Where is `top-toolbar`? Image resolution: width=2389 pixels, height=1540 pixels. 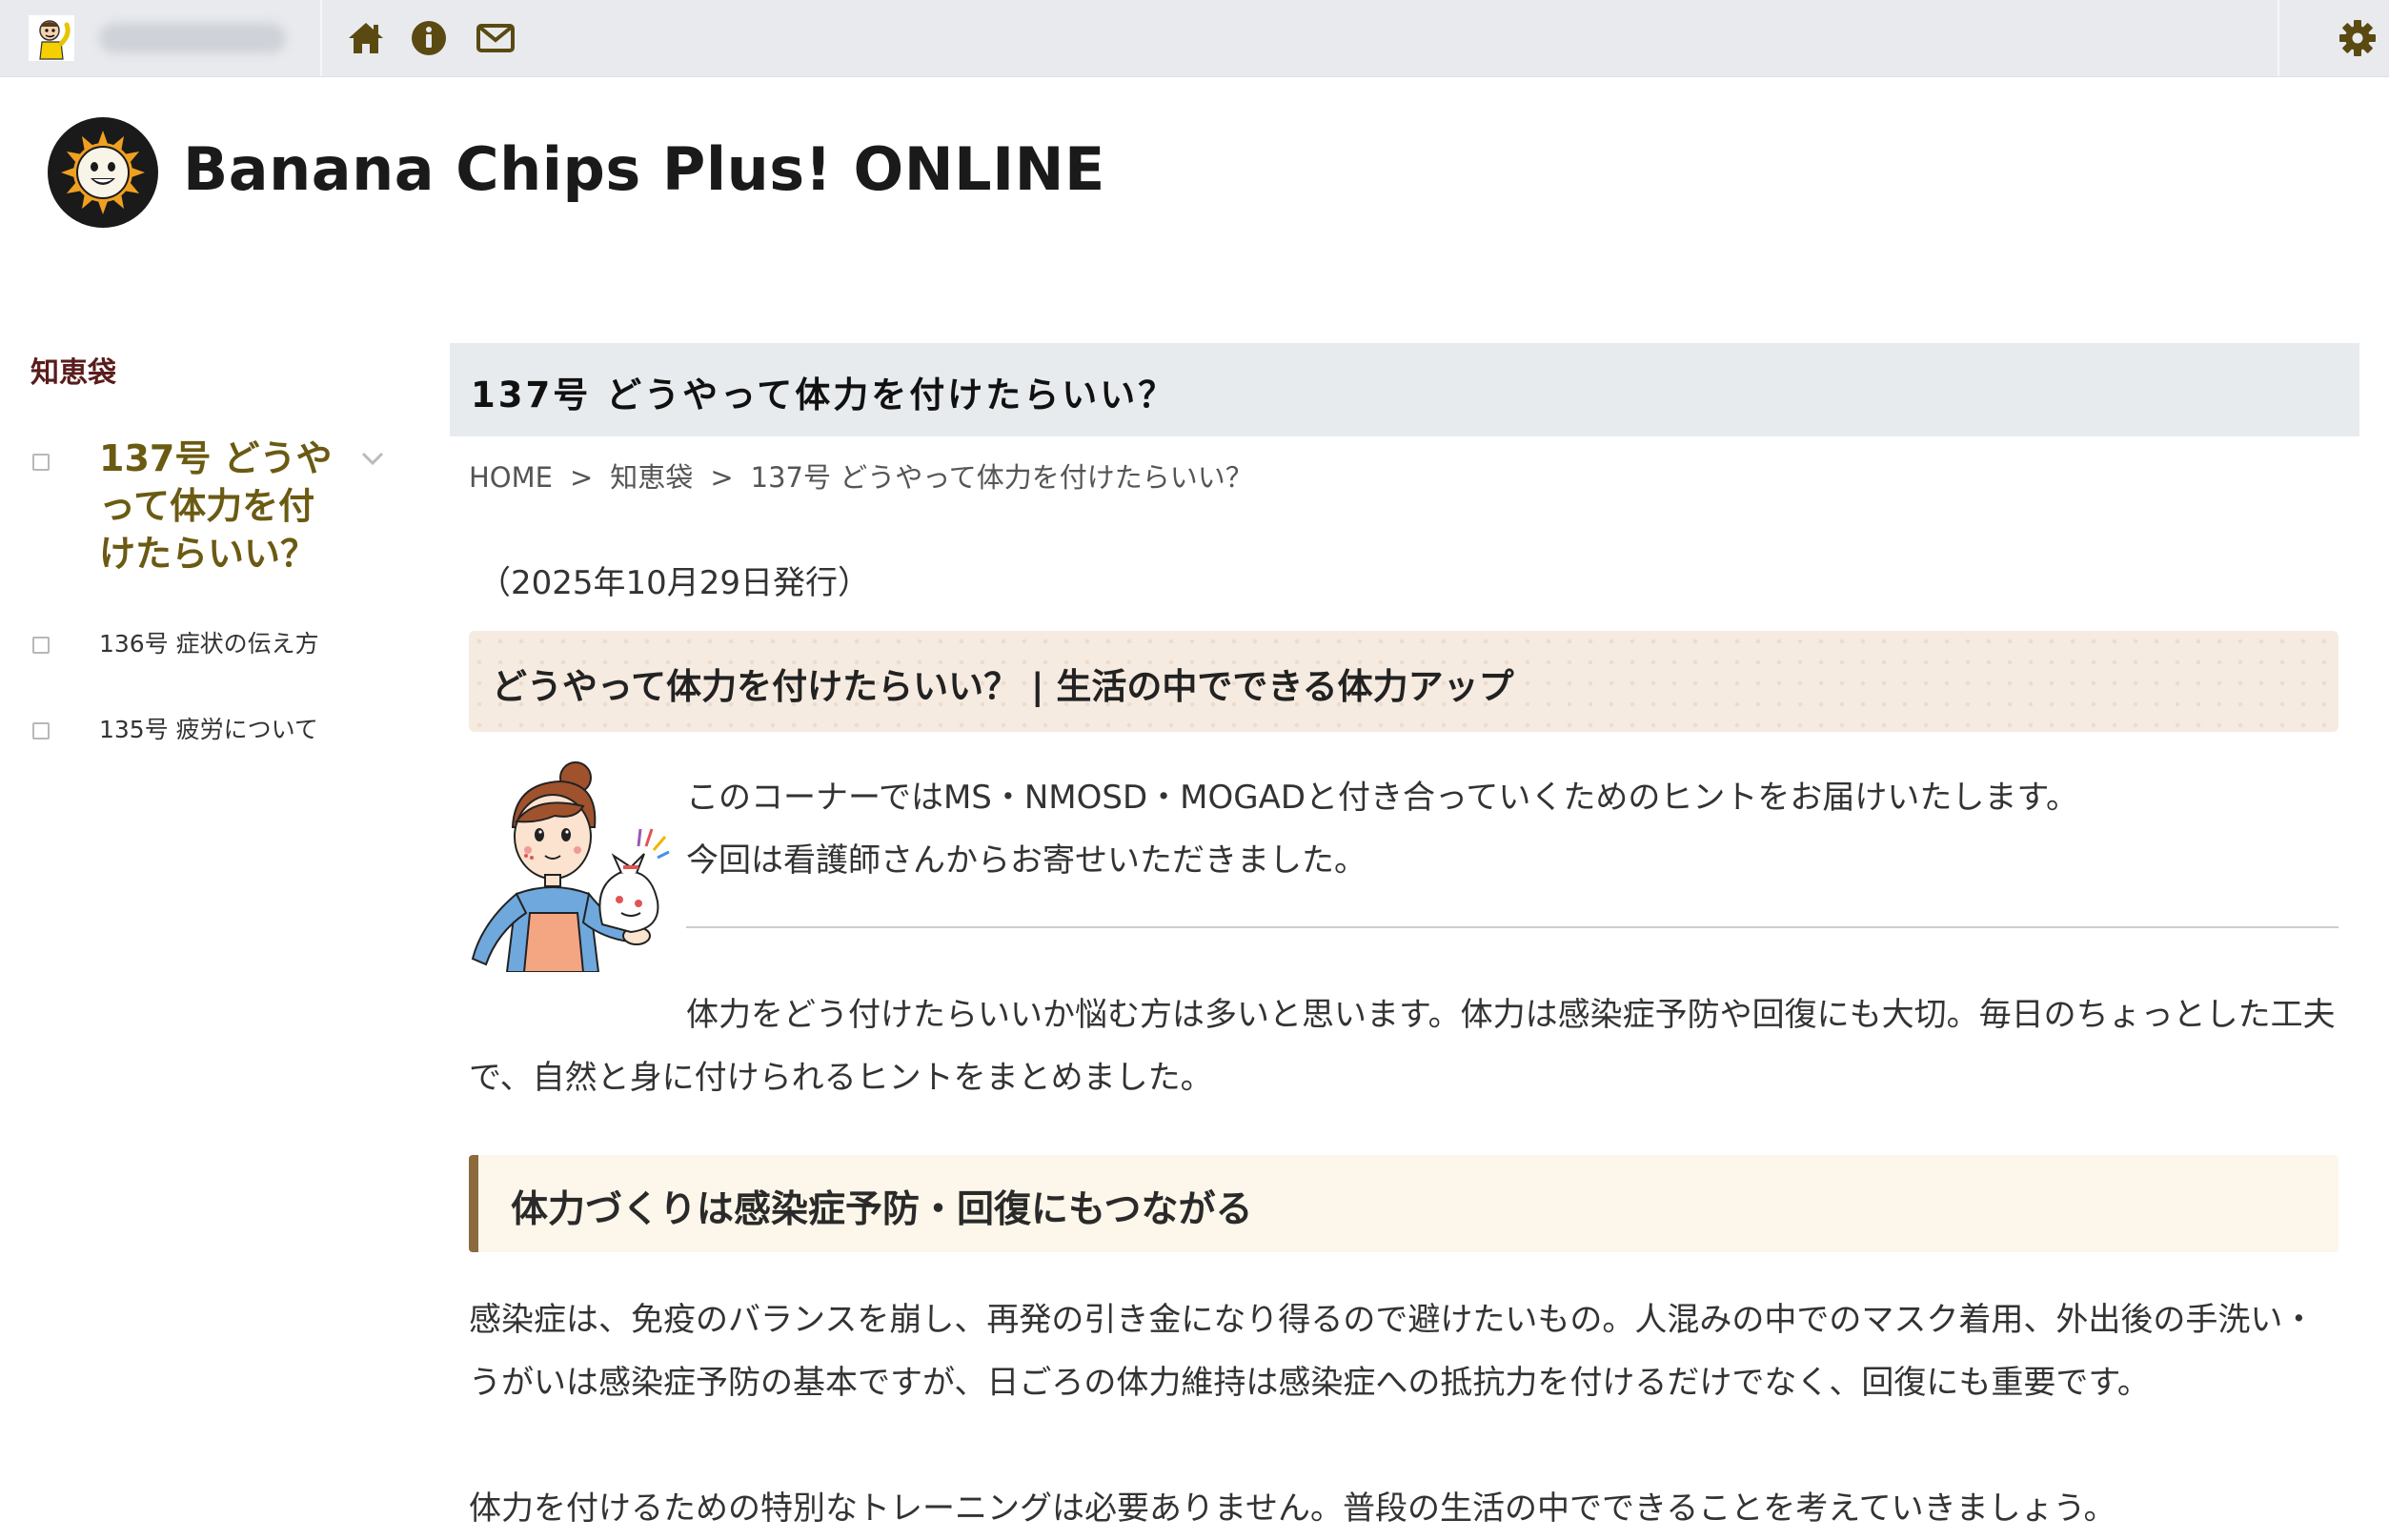 top-toolbar is located at coordinates (1195, 38).